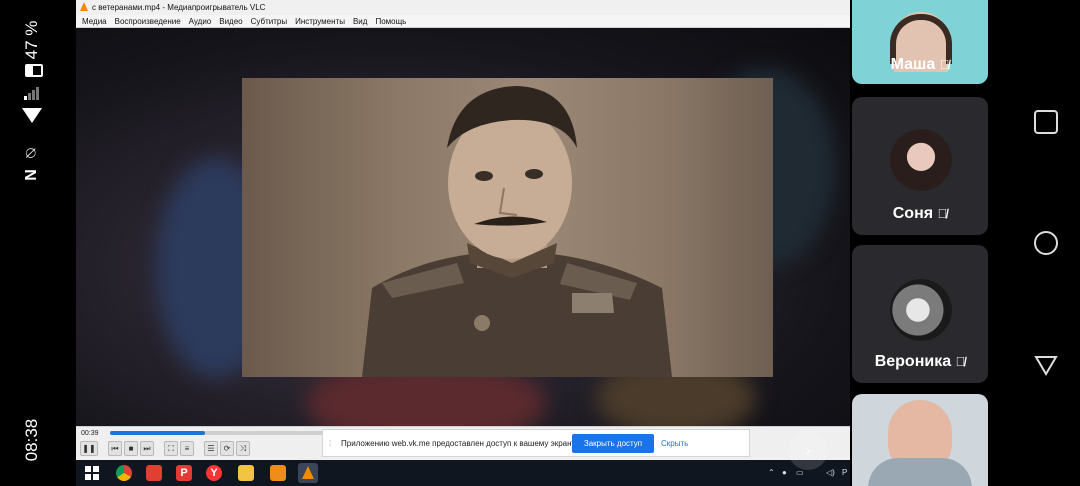  Describe the element at coordinates (131, 448) in the screenshot. I see `stop-button: ■` at that location.